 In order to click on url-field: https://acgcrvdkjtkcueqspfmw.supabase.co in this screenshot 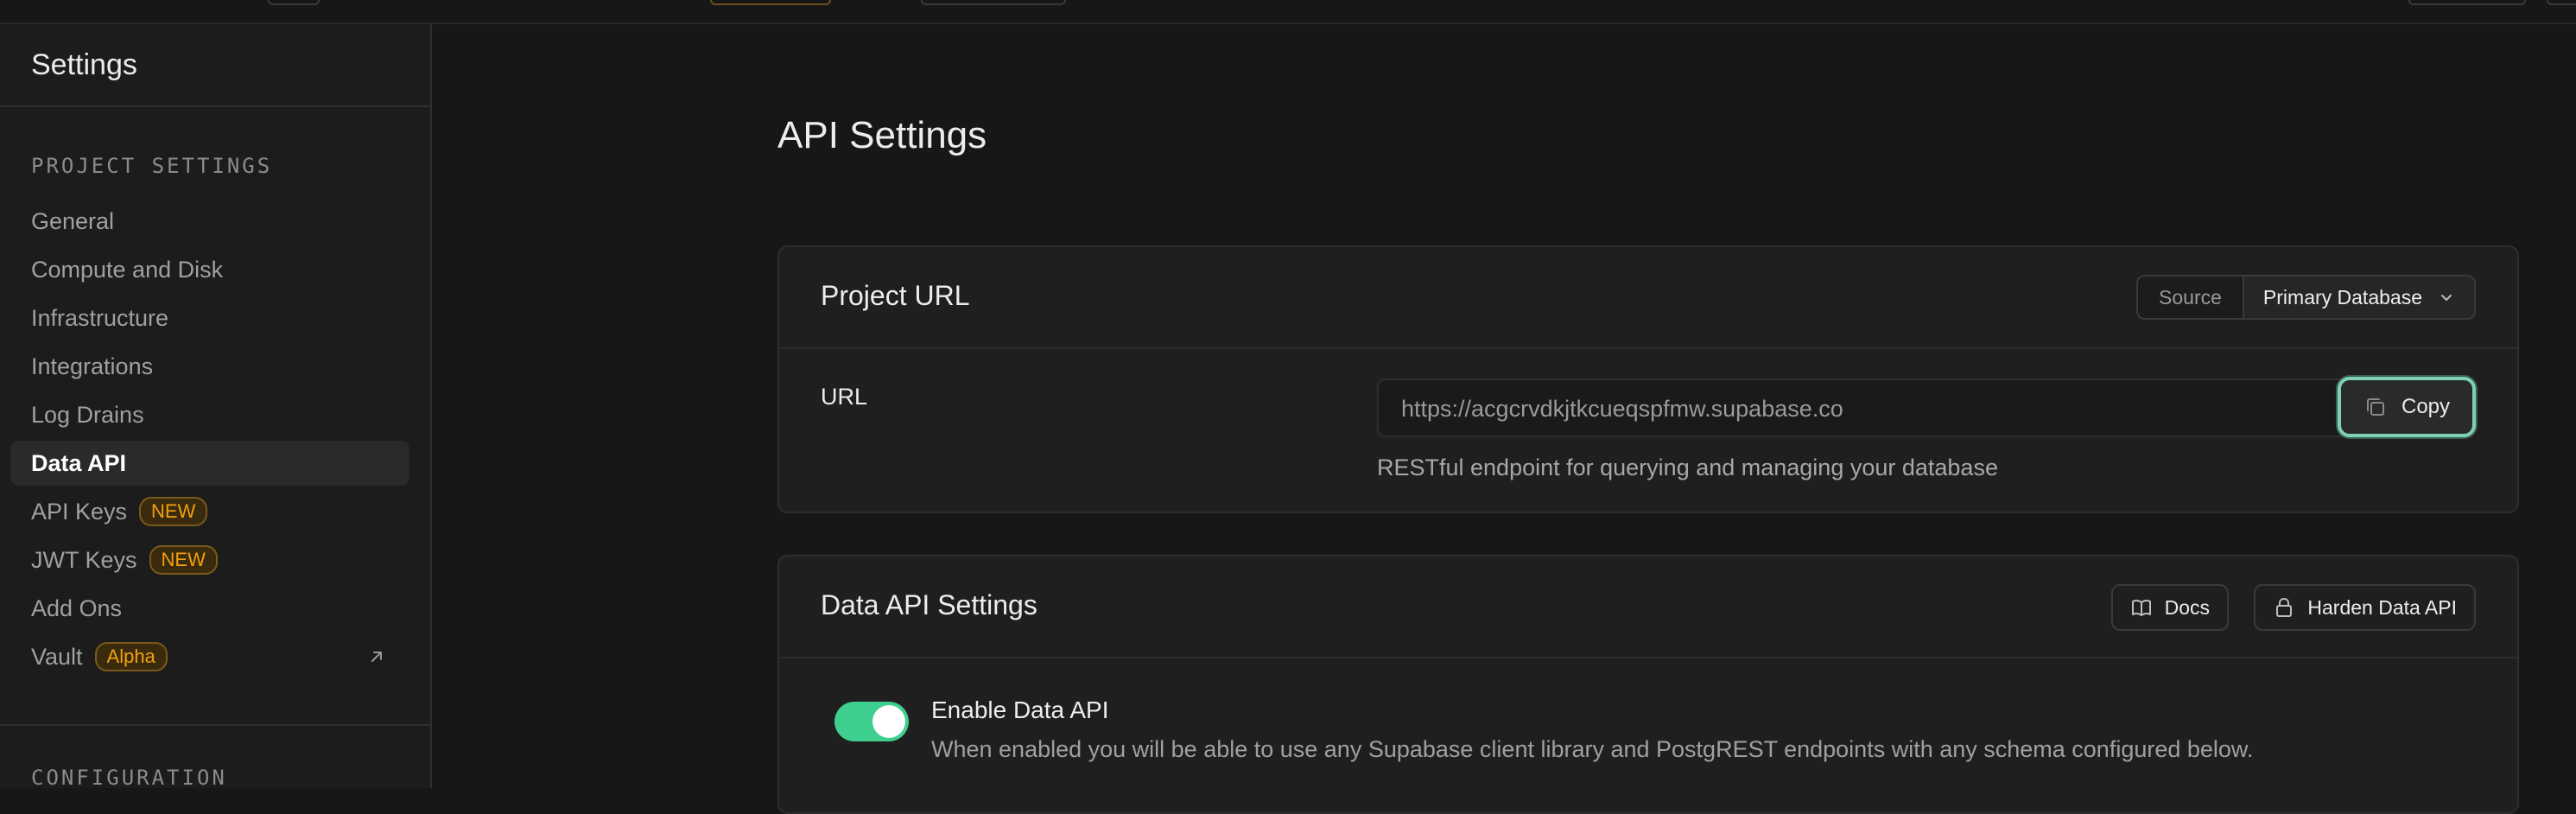, I will do `click(1924, 407)`.